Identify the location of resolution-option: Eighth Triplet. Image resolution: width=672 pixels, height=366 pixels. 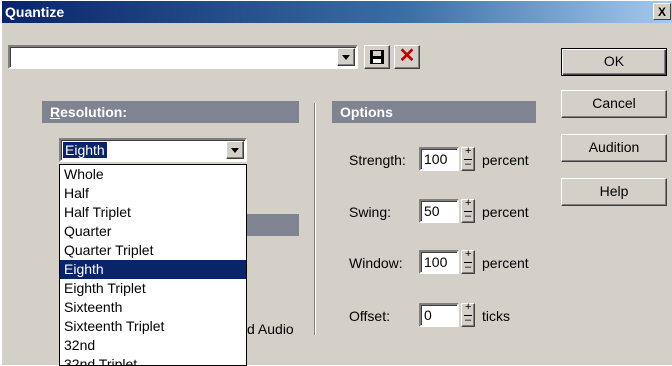
(153, 288).